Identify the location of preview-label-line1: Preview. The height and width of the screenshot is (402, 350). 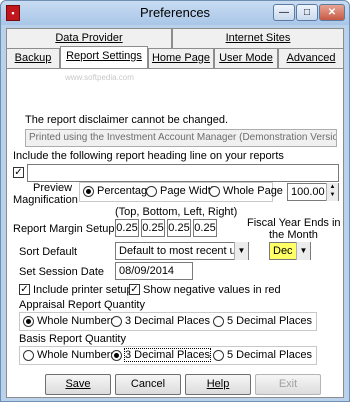
(53, 188).